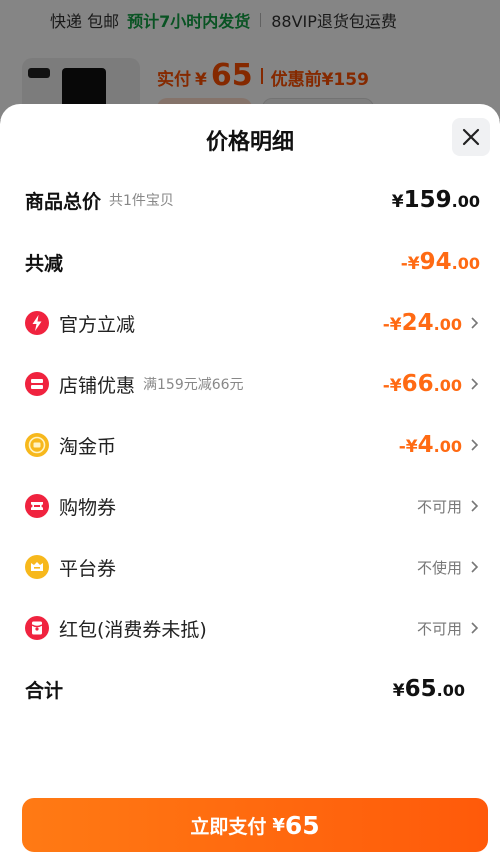  What do you see at coordinates (44, 263) in the screenshot?
I see `row-label: 共减` at bounding box center [44, 263].